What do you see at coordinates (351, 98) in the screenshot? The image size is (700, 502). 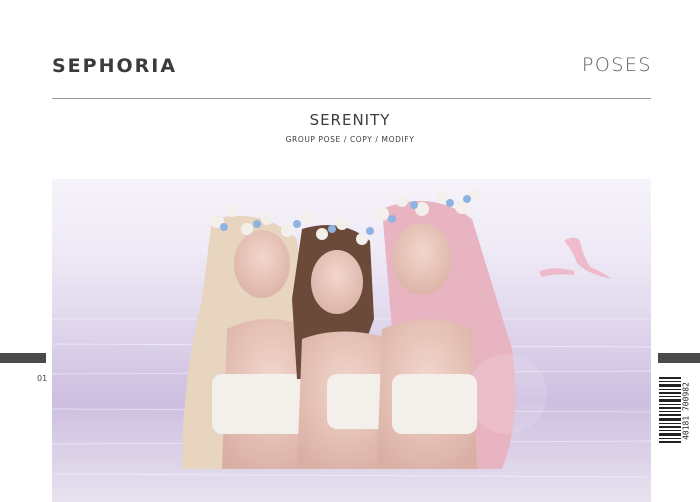 I see `header-divider` at bounding box center [351, 98].